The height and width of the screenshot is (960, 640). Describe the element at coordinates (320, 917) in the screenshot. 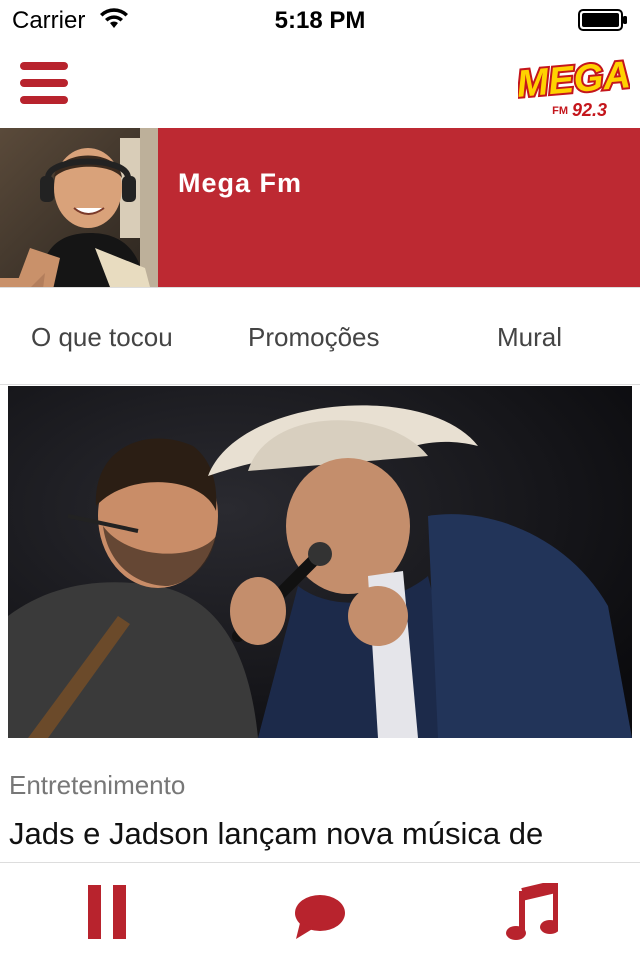

I see `chat-icon` at that location.